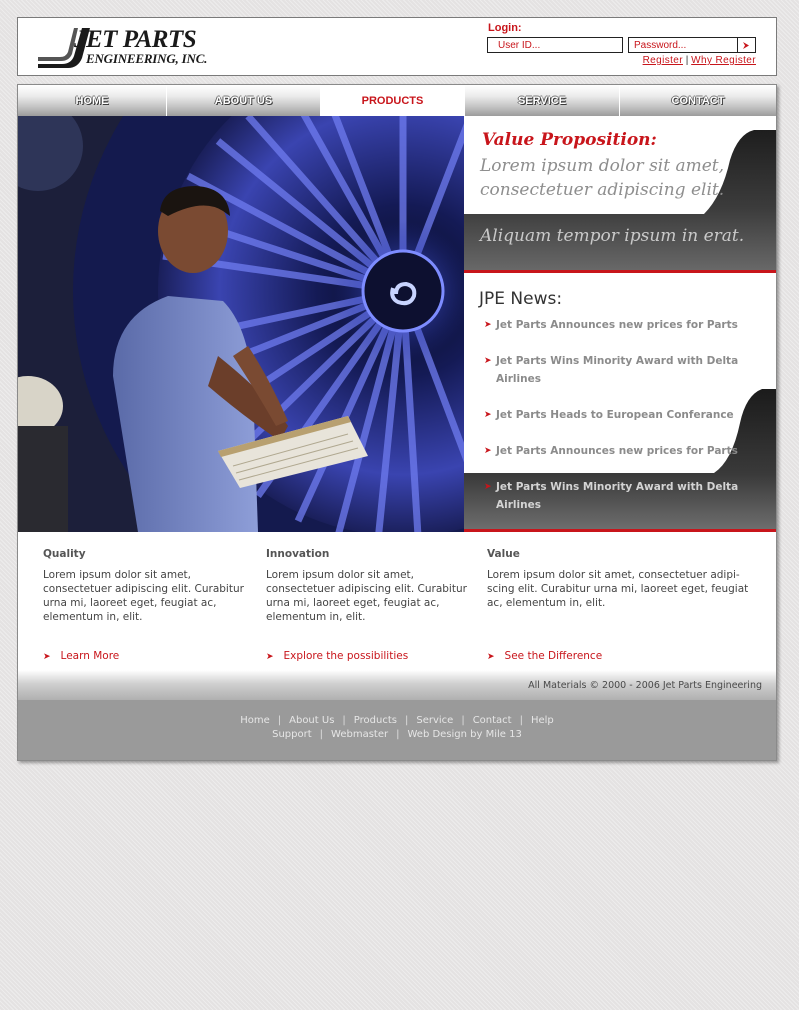 This screenshot has width=799, height=1010. What do you see at coordinates (135, 39) in the screenshot?
I see `logo-text-jet-parts: JET PARTS` at bounding box center [135, 39].